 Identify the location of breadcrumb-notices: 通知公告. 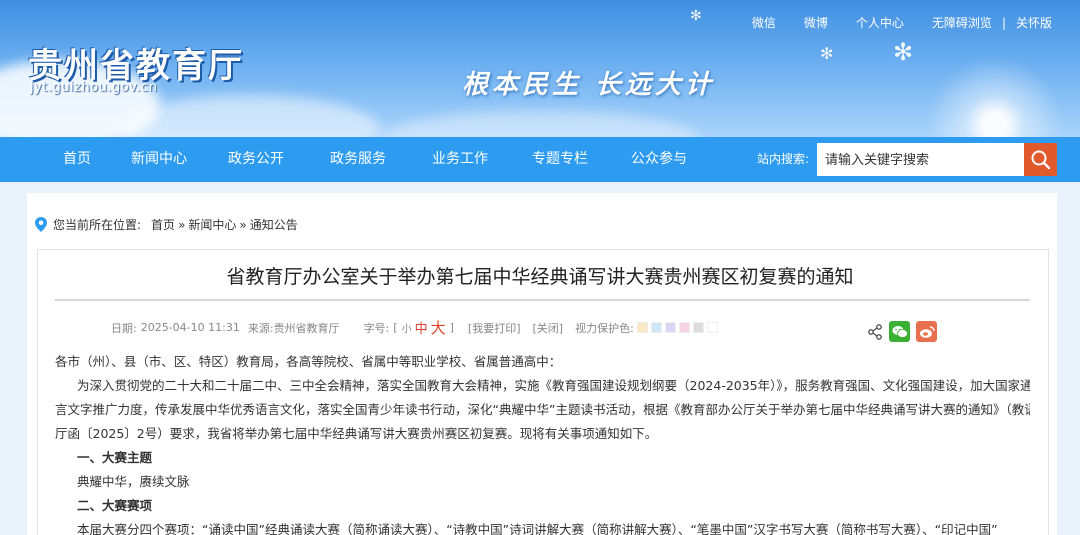
(274, 224).